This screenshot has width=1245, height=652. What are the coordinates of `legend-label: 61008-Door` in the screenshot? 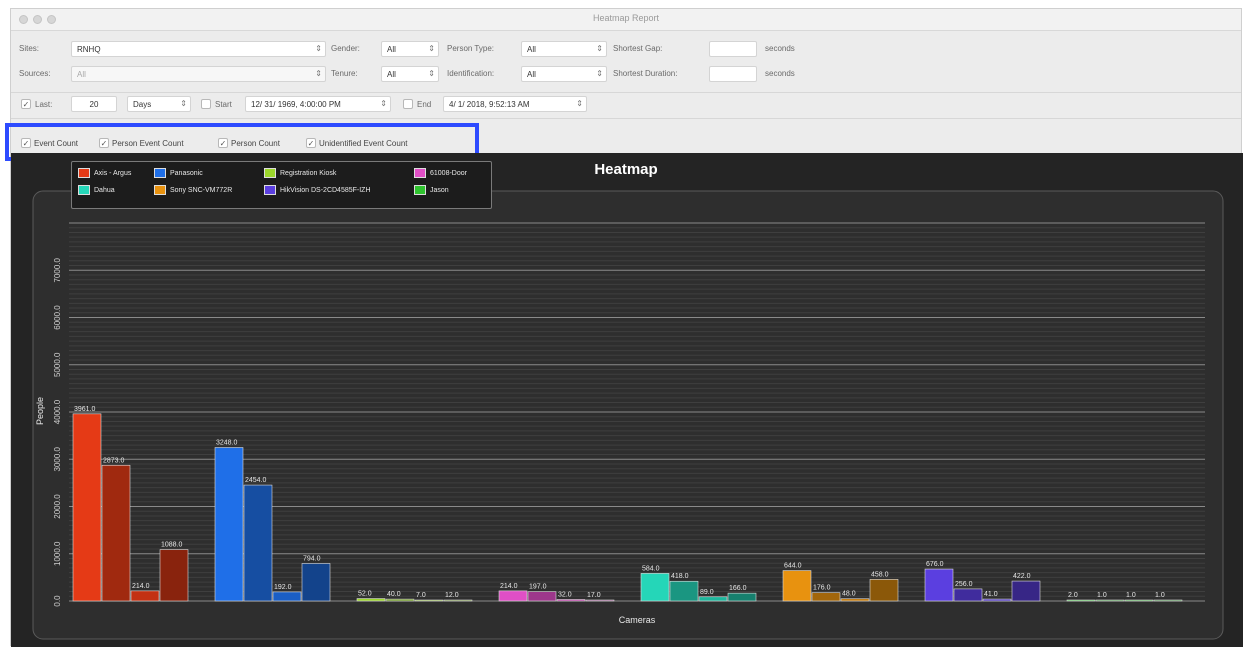 It's located at (448, 173).